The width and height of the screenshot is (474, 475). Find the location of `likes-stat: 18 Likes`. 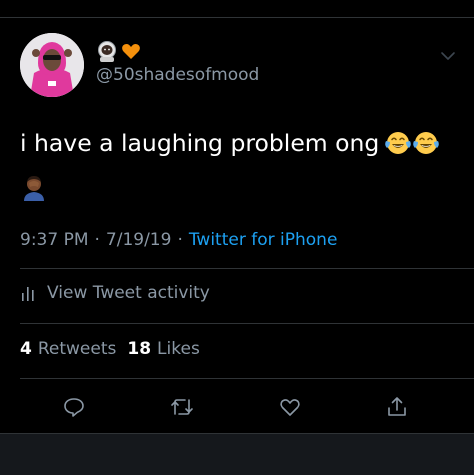

likes-stat: 18 Likes is located at coordinates (163, 349).